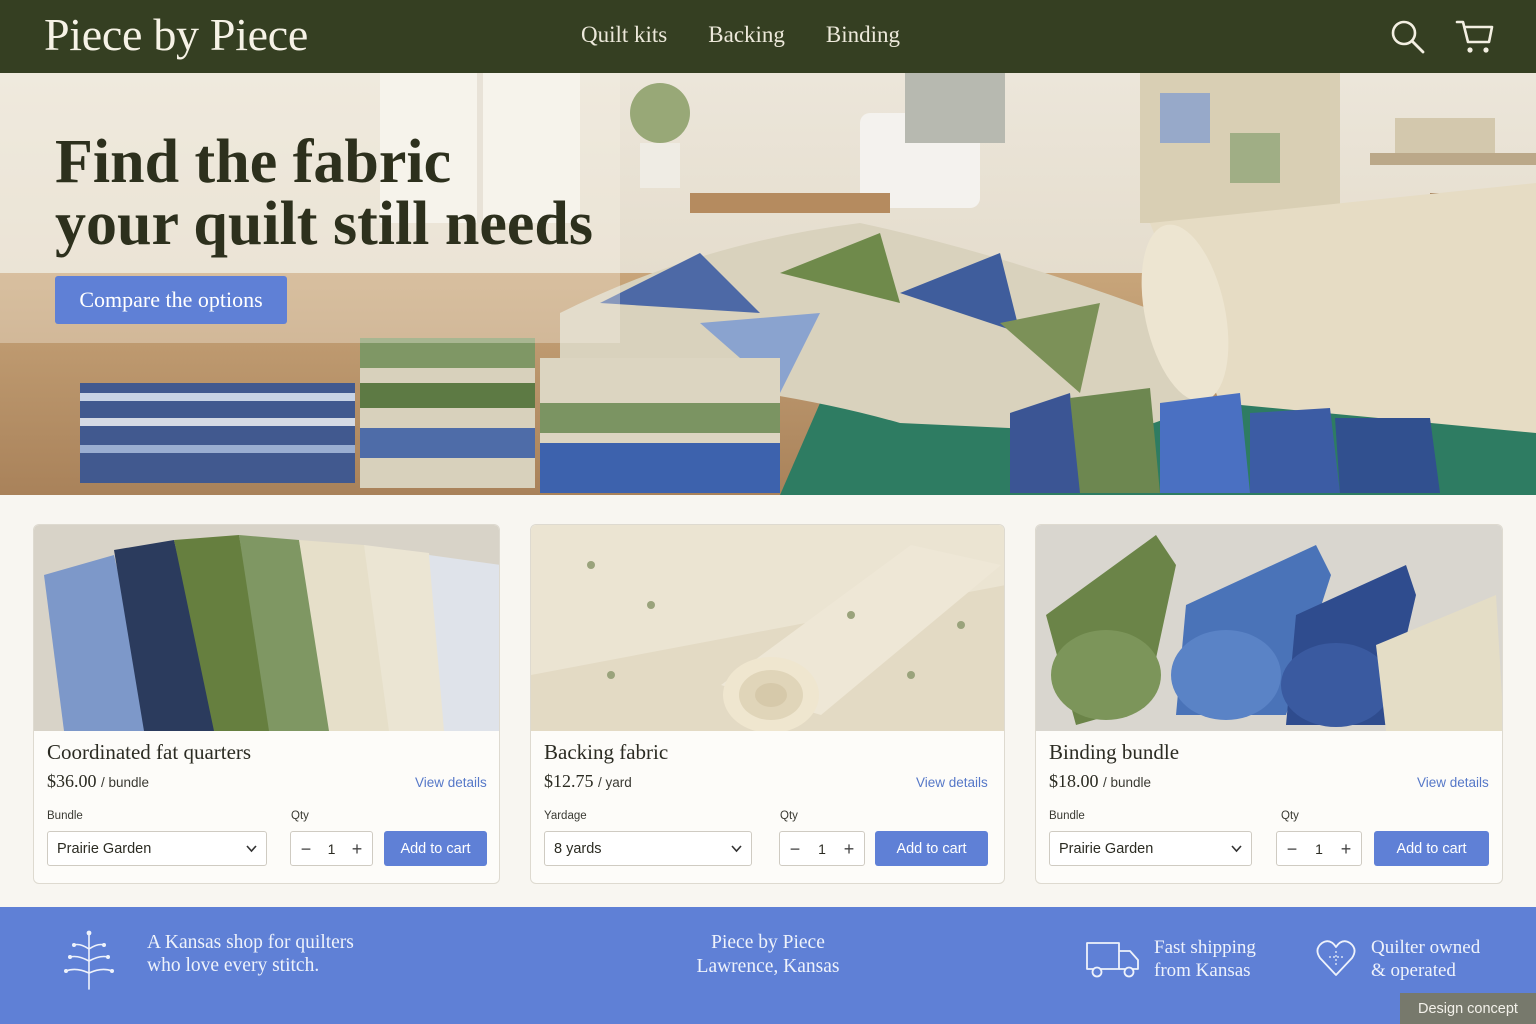 Image resolution: width=1536 pixels, height=1024 pixels. I want to click on nav-backing: Backing, so click(746, 35).